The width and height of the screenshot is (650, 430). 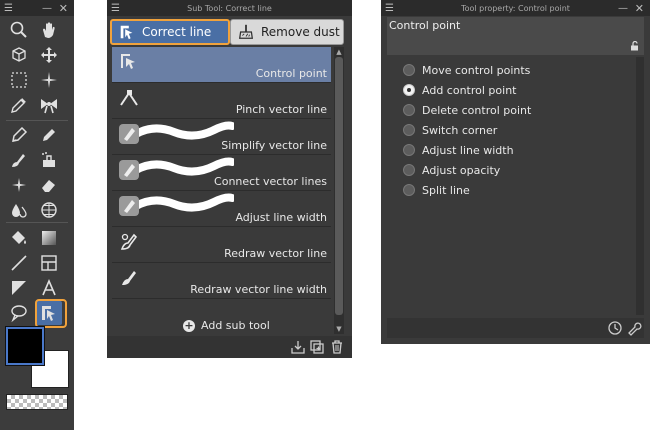 What do you see at coordinates (409, 90) in the screenshot?
I see `radio-button-checked` at bounding box center [409, 90].